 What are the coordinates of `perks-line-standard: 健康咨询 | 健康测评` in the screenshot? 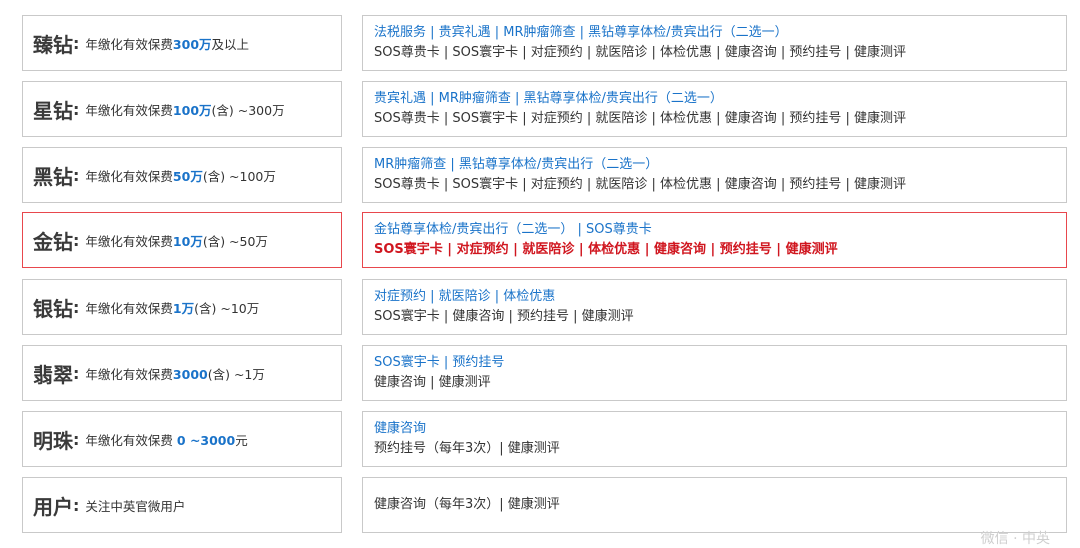 It's located at (432, 382).